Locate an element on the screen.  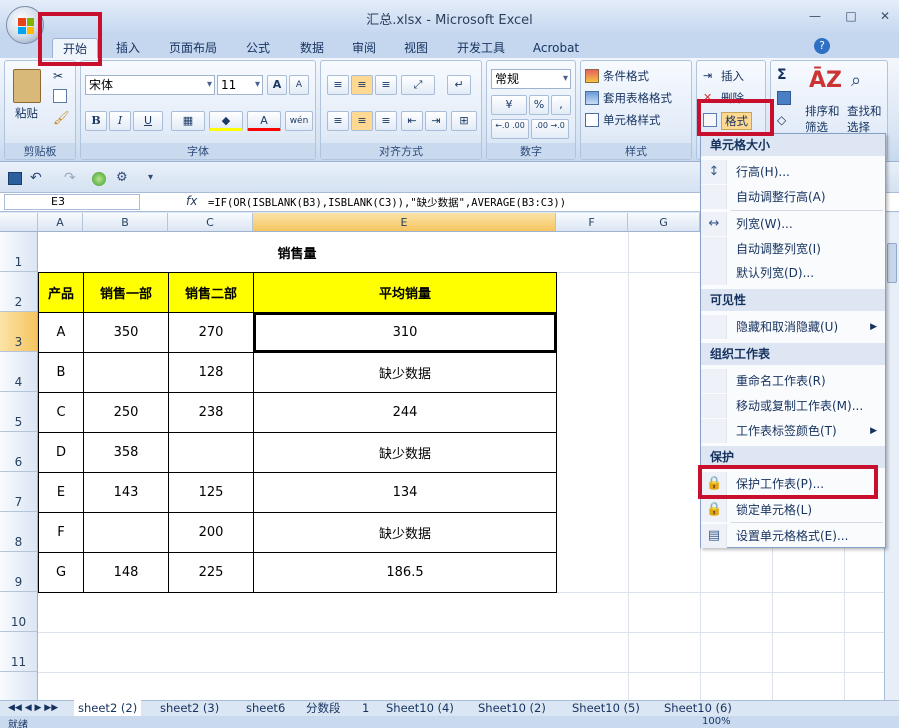
tab-page-layout: 页面布局 is located at coordinates (193, 48).